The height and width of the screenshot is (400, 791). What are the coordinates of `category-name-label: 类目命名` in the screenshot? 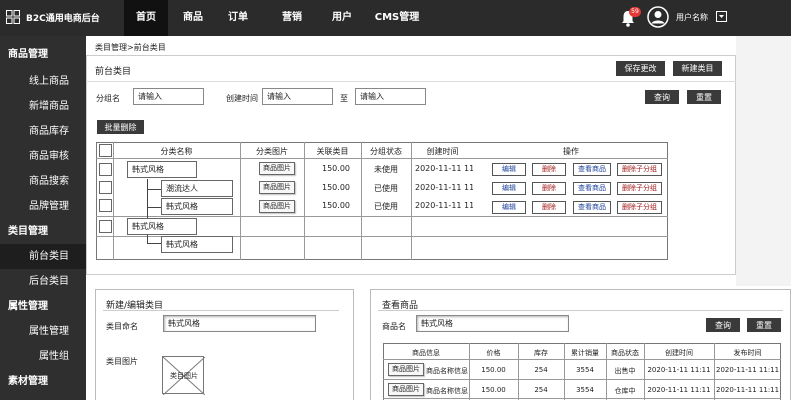 It's located at (122, 326).